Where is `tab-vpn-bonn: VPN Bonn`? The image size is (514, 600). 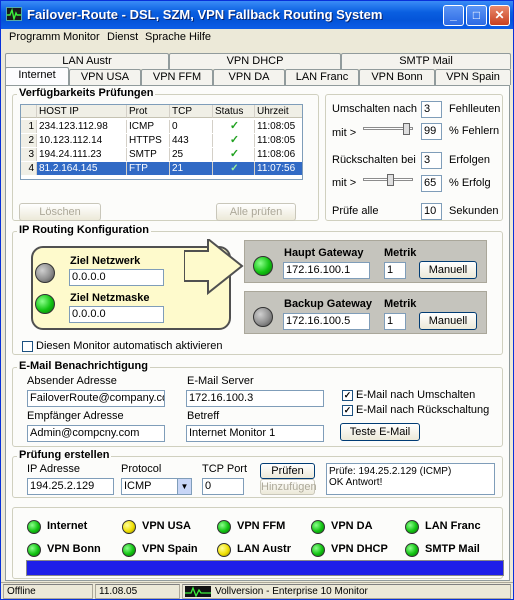
tab-vpn-bonn: VPN Bonn is located at coordinates (397, 77).